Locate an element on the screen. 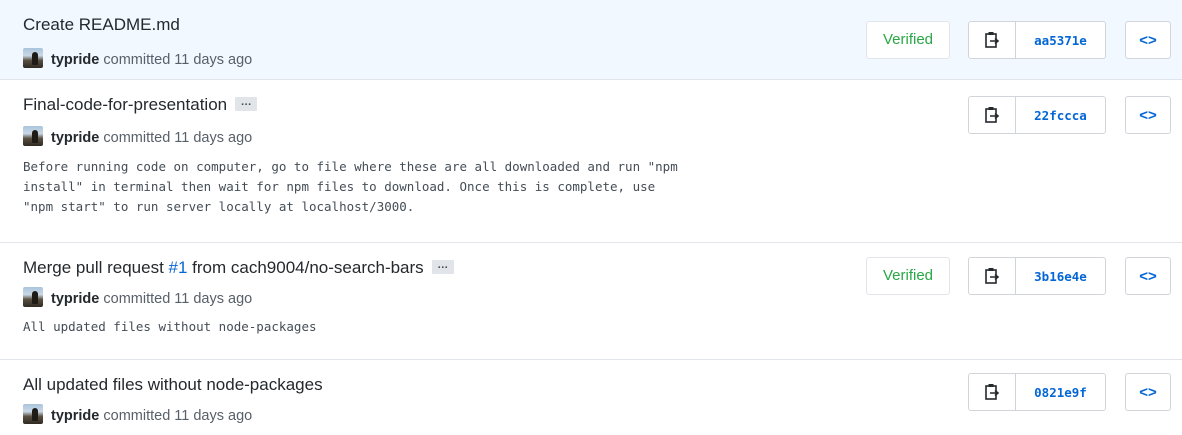 This screenshot has height=435, width=1182. sha-link: aa5371e is located at coordinates (1060, 40).